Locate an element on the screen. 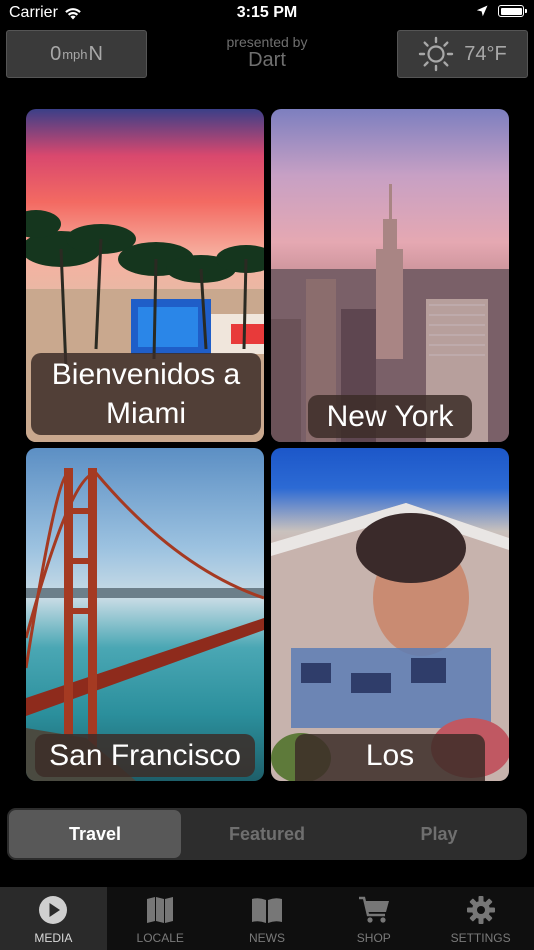 Image resolution: width=534 pixels, height=950 pixels. tile-label-los-angeles: Los Angeles is located at coordinates (390, 757).